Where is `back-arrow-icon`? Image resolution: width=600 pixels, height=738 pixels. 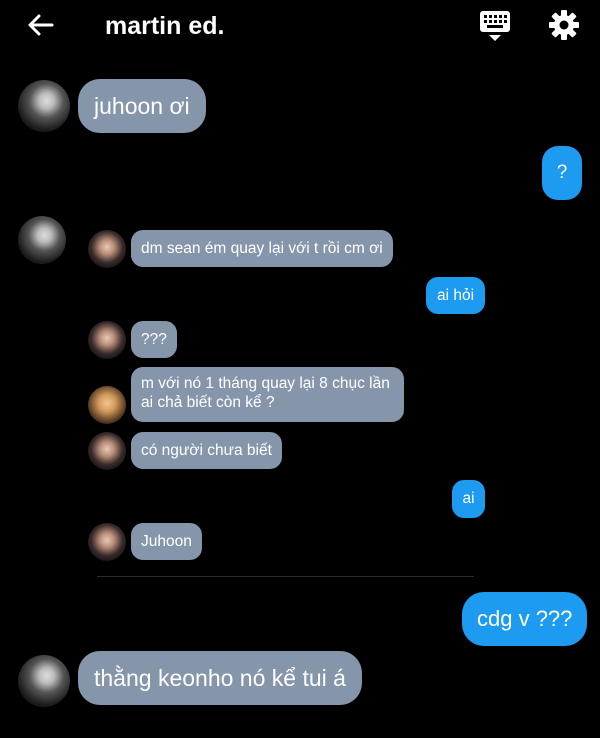
back-arrow-icon is located at coordinates (41, 25).